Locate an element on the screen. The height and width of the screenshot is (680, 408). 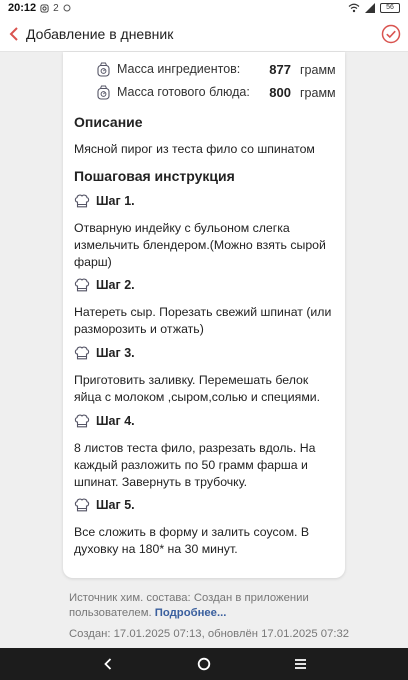
menu-icon is located at coordinates (300, 664).